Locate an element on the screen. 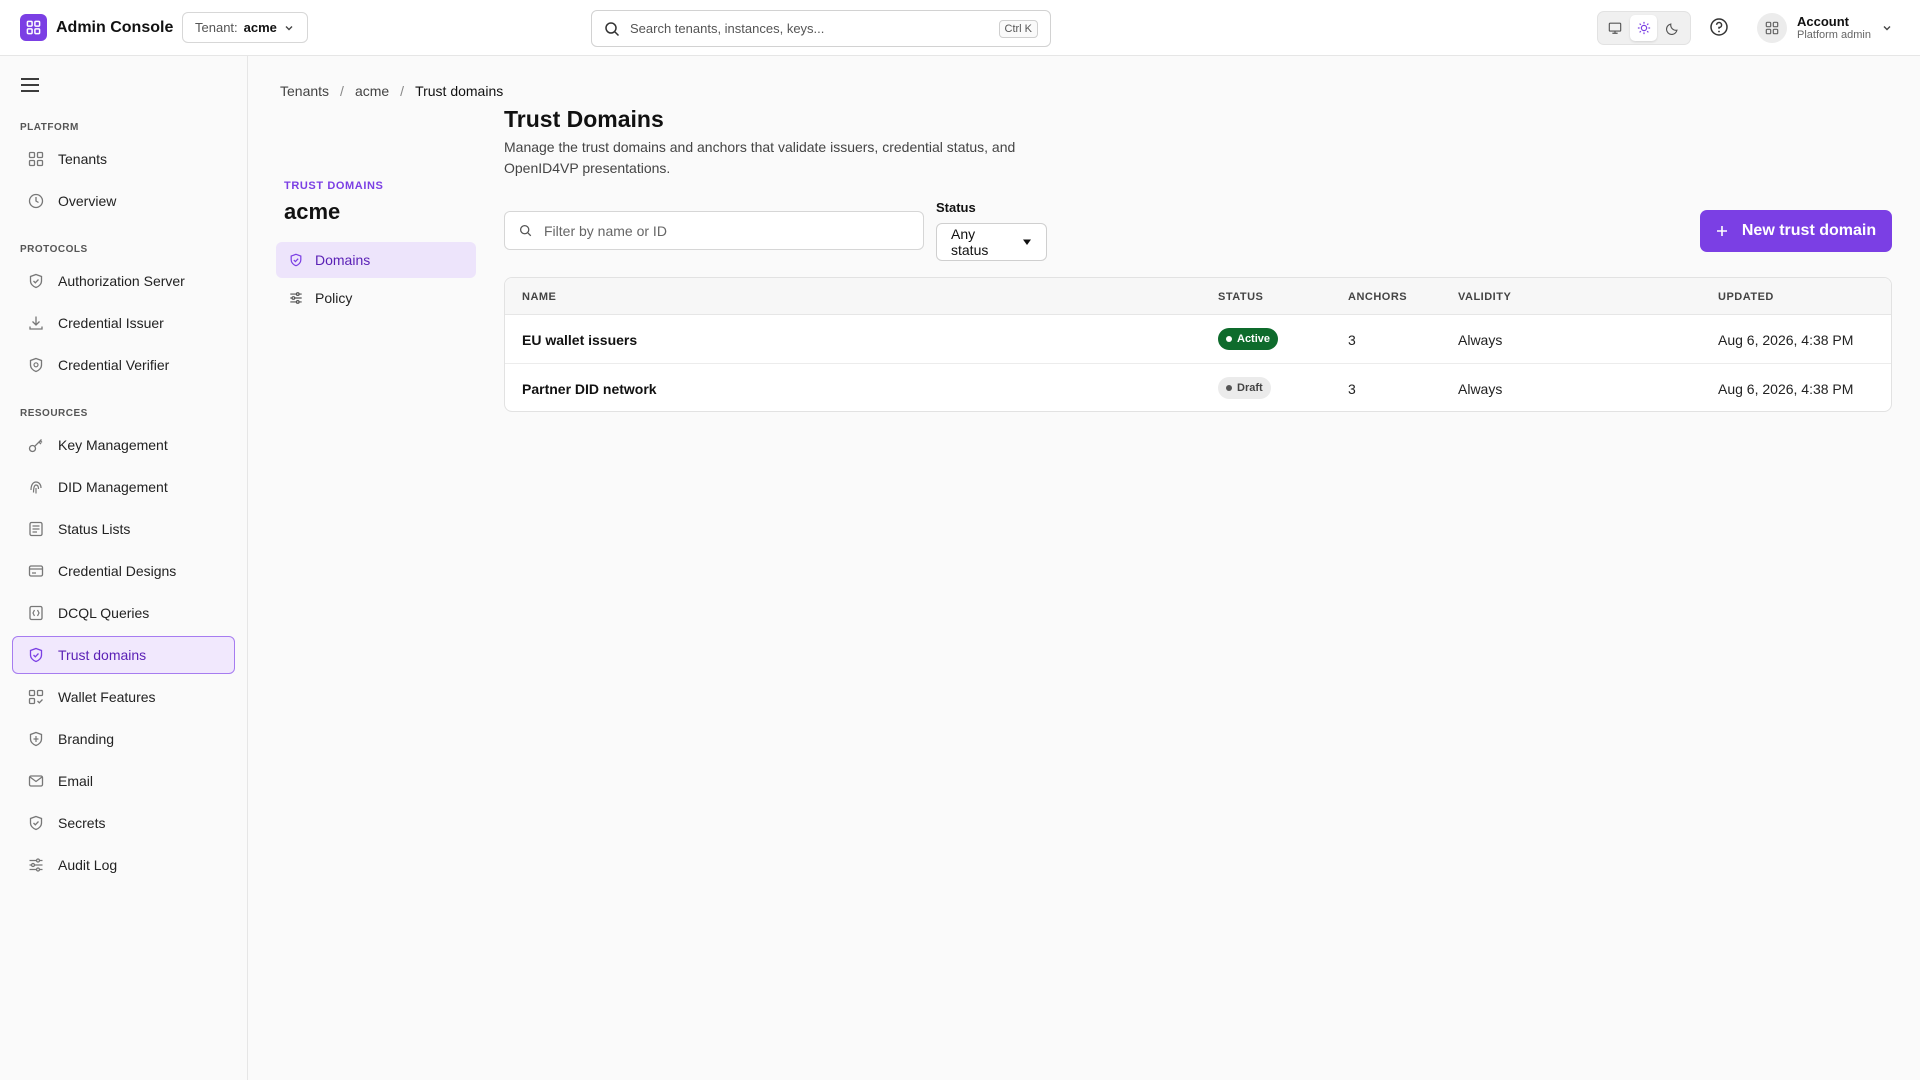 The height and width of the screenshot is (1080, 1920). account-text: Account Platform admin is located at coordinates (1834, 28).